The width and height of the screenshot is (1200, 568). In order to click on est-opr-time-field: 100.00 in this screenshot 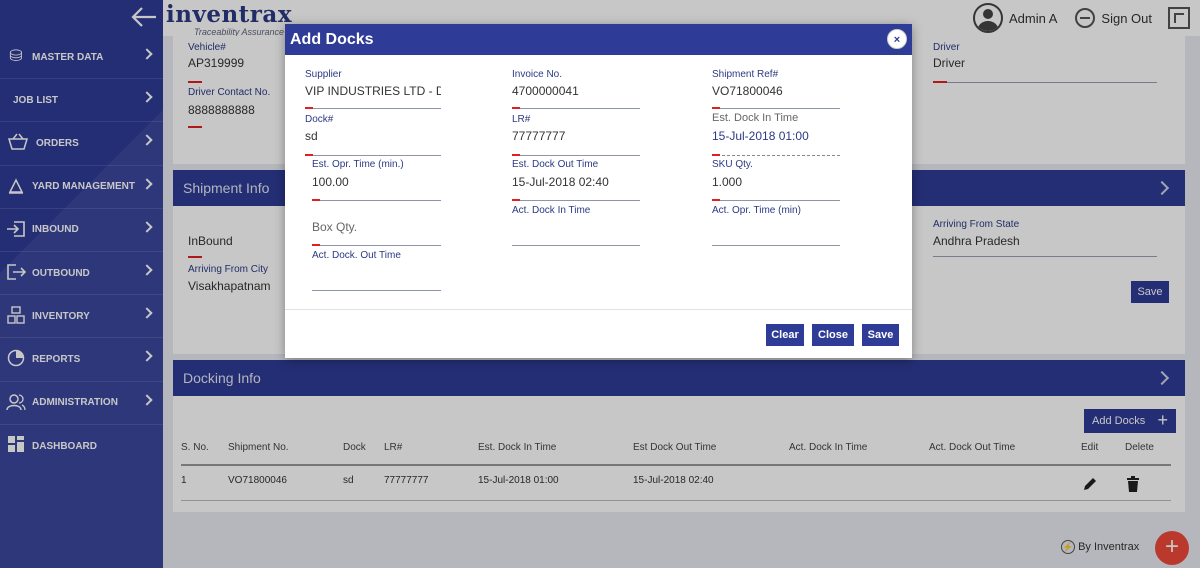, I will do `click(330, 182)`.